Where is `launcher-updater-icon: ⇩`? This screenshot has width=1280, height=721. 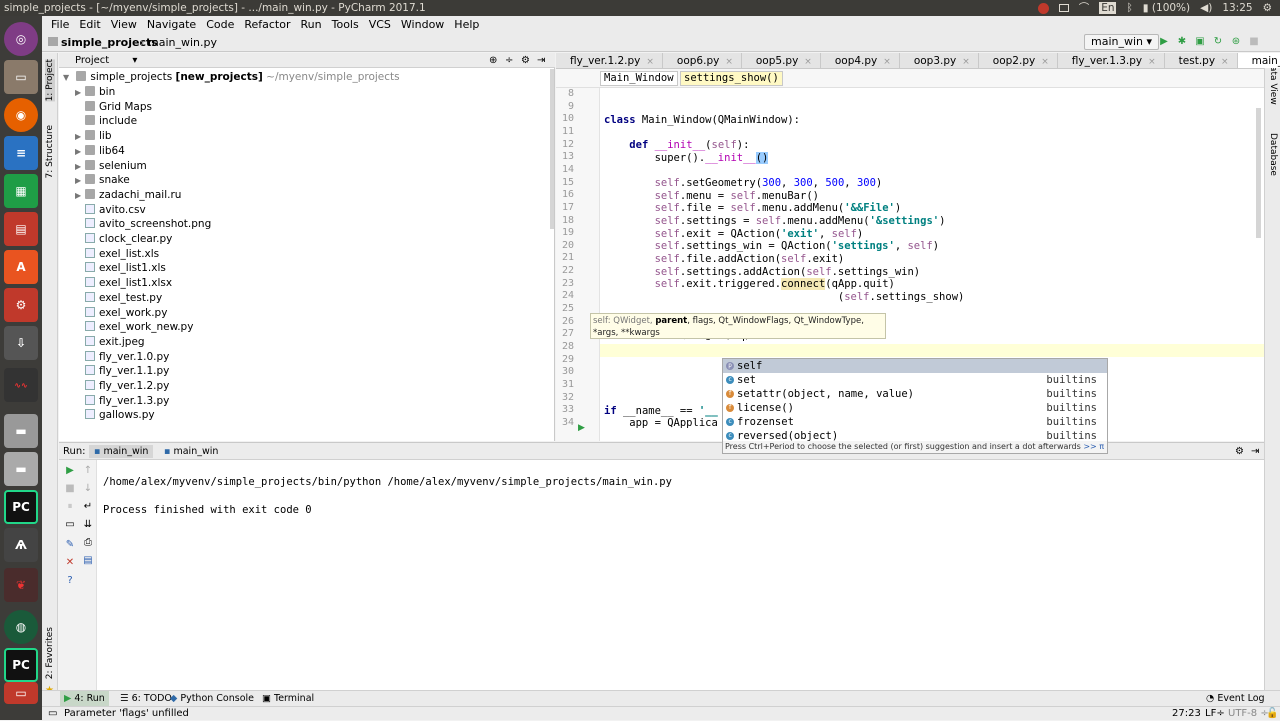 launcher-updater-icon: ⇩ is located at coordinates (21, 343).